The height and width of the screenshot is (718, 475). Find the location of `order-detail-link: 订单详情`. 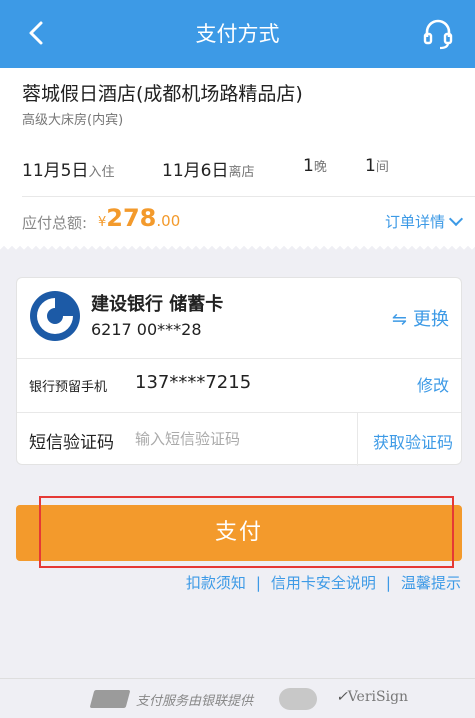

order-detail-link: 订单详情 is located at coordinates (424, 221).